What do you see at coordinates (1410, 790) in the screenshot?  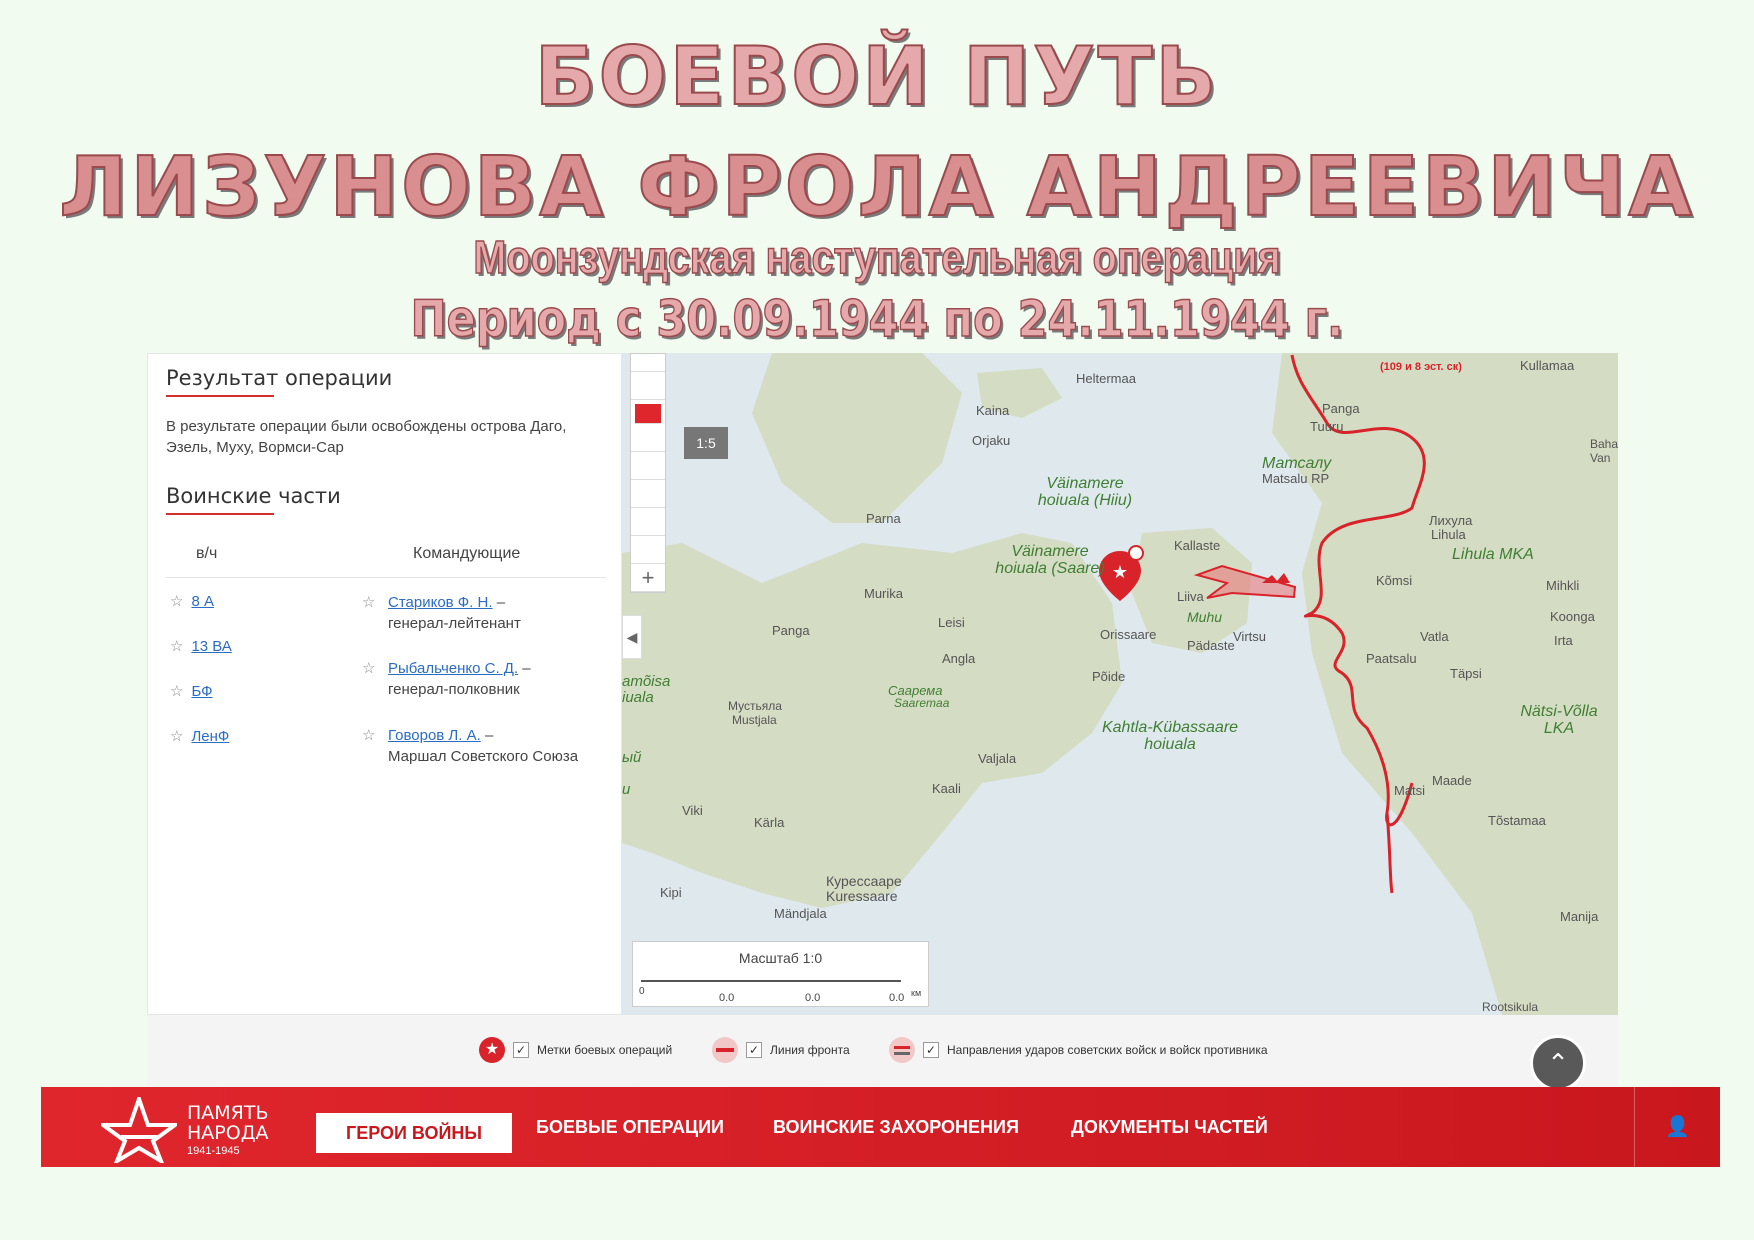 I see `place-label: Matsi` at bounding box center [1410, 790].